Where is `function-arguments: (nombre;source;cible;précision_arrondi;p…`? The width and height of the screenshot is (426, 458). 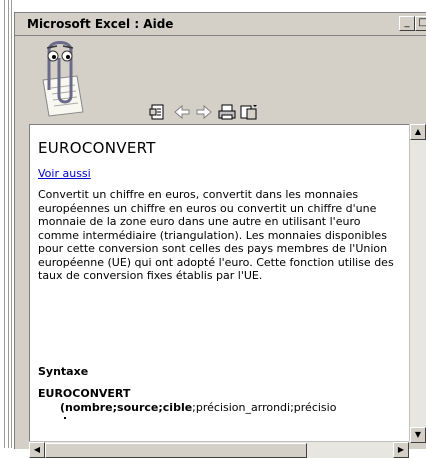 function-arguments: (nombre;source;cible;précision_arrondi;p… is located at coordinates (198, 407).